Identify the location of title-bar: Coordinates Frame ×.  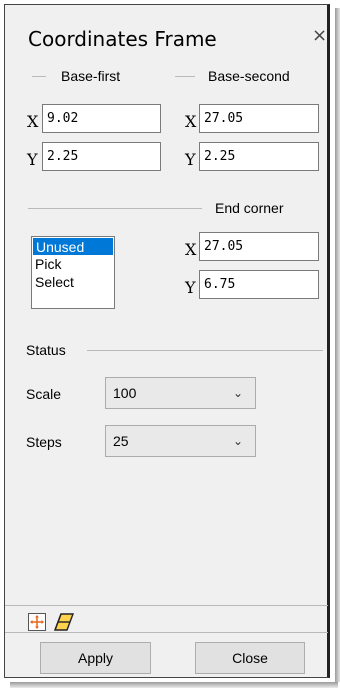
(166, 31).